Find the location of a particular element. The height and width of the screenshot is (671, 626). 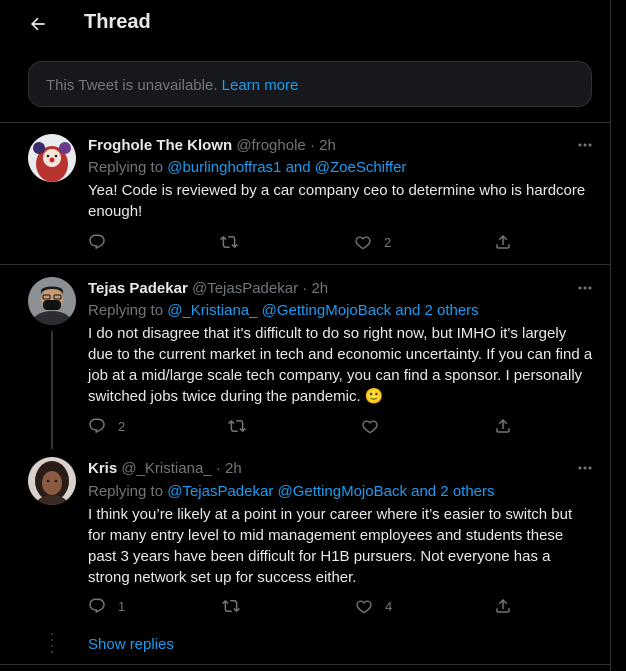

page-title: Thread is located at coordinates (117, 22).